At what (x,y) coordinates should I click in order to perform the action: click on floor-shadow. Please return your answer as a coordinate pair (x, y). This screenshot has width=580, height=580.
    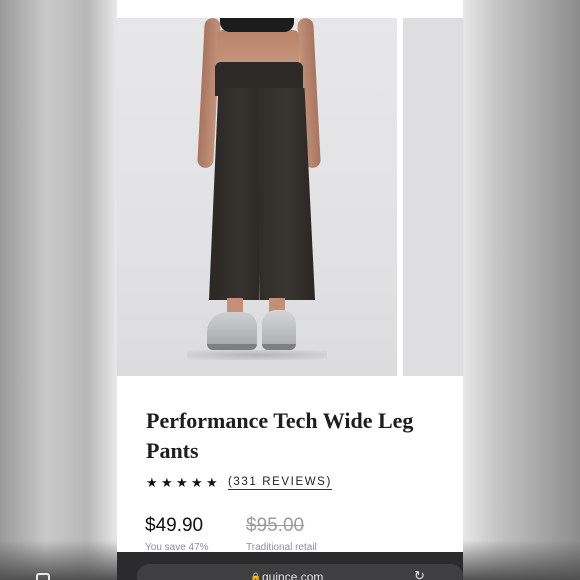
    Looking at the image, I should click on (257, 355).